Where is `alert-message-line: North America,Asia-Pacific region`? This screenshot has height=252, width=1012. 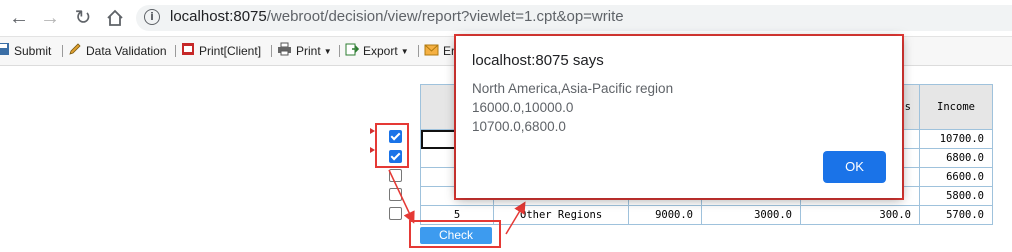 alert-message-line: North America,Asia-Pacific region is located at coordinates (573, 88).